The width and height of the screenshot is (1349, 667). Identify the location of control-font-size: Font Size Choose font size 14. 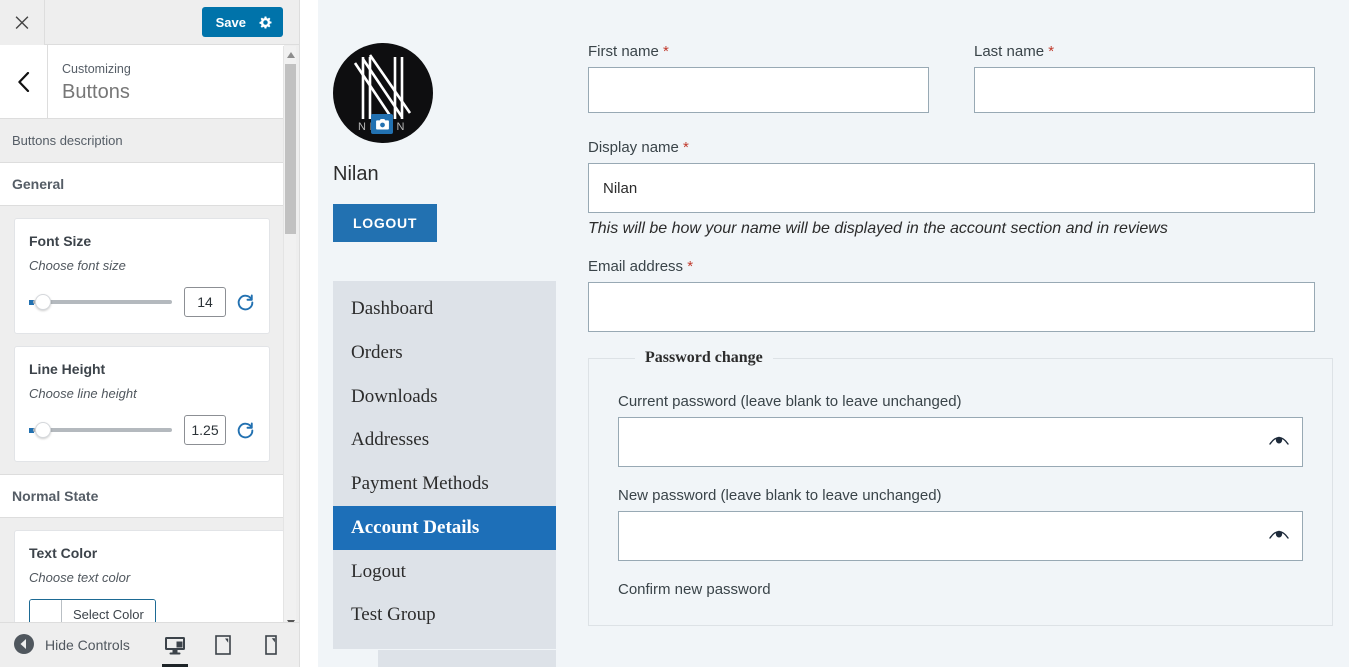
(142, 276).